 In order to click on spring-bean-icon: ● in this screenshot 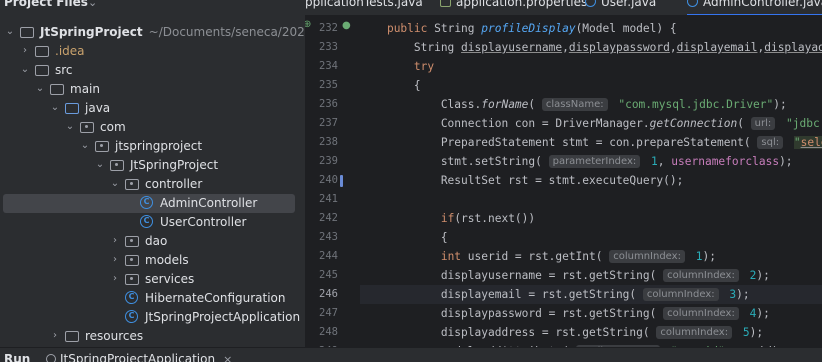, I will do `click(346, 25)`.